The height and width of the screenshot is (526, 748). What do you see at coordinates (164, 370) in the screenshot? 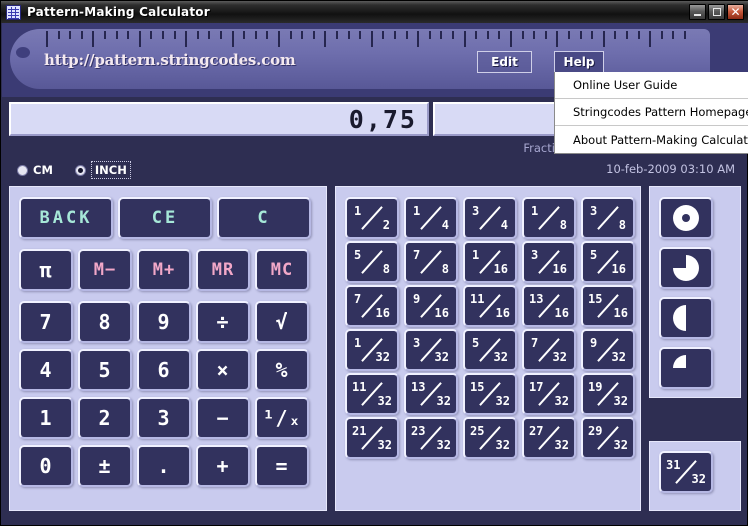
I see `key-num-r1c2: 6` at bounding box center [164, 370].